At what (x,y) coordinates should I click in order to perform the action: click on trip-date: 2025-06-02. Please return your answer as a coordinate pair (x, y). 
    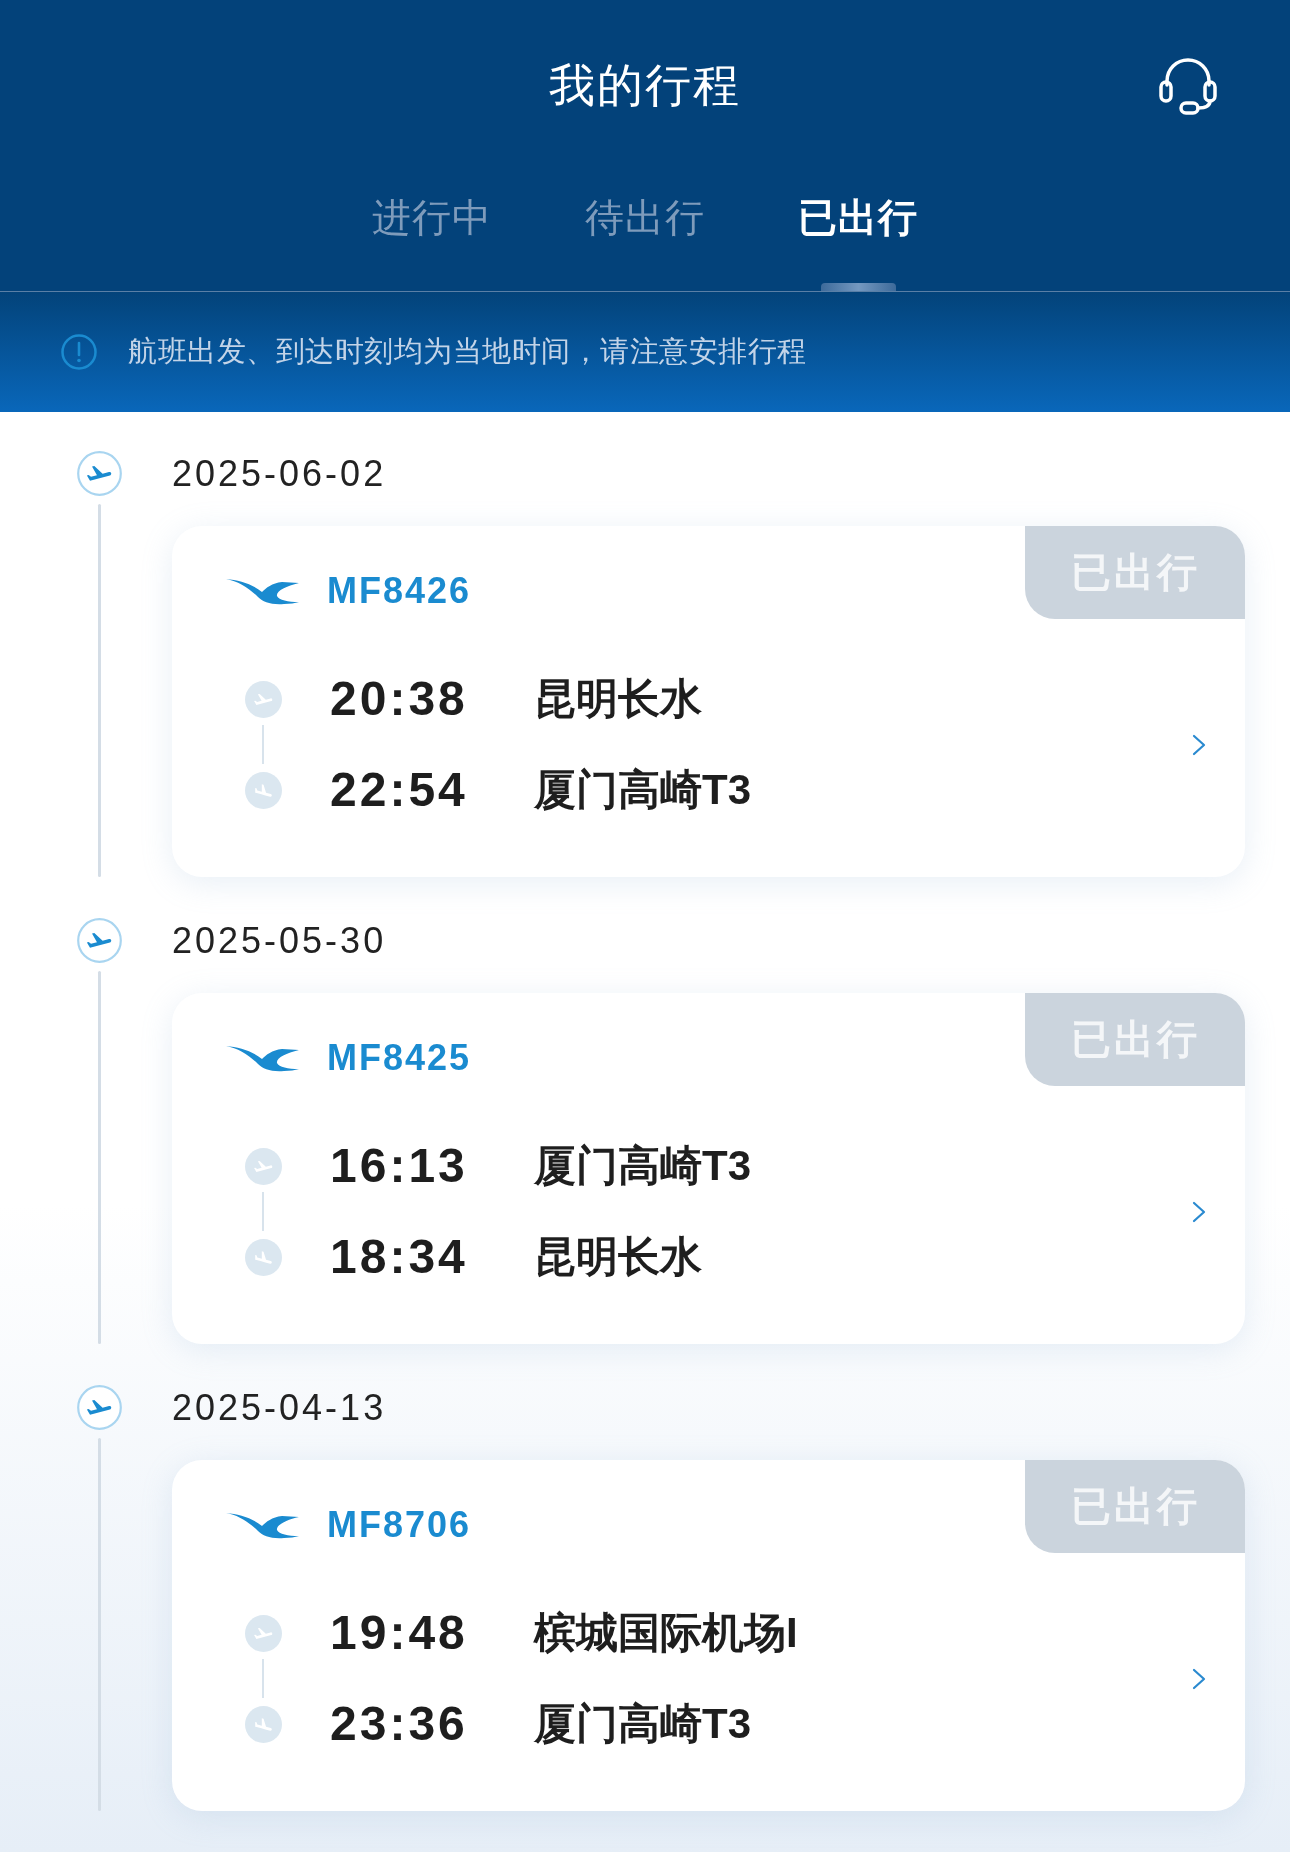
    Looking at the image, I should click on (280, 474).